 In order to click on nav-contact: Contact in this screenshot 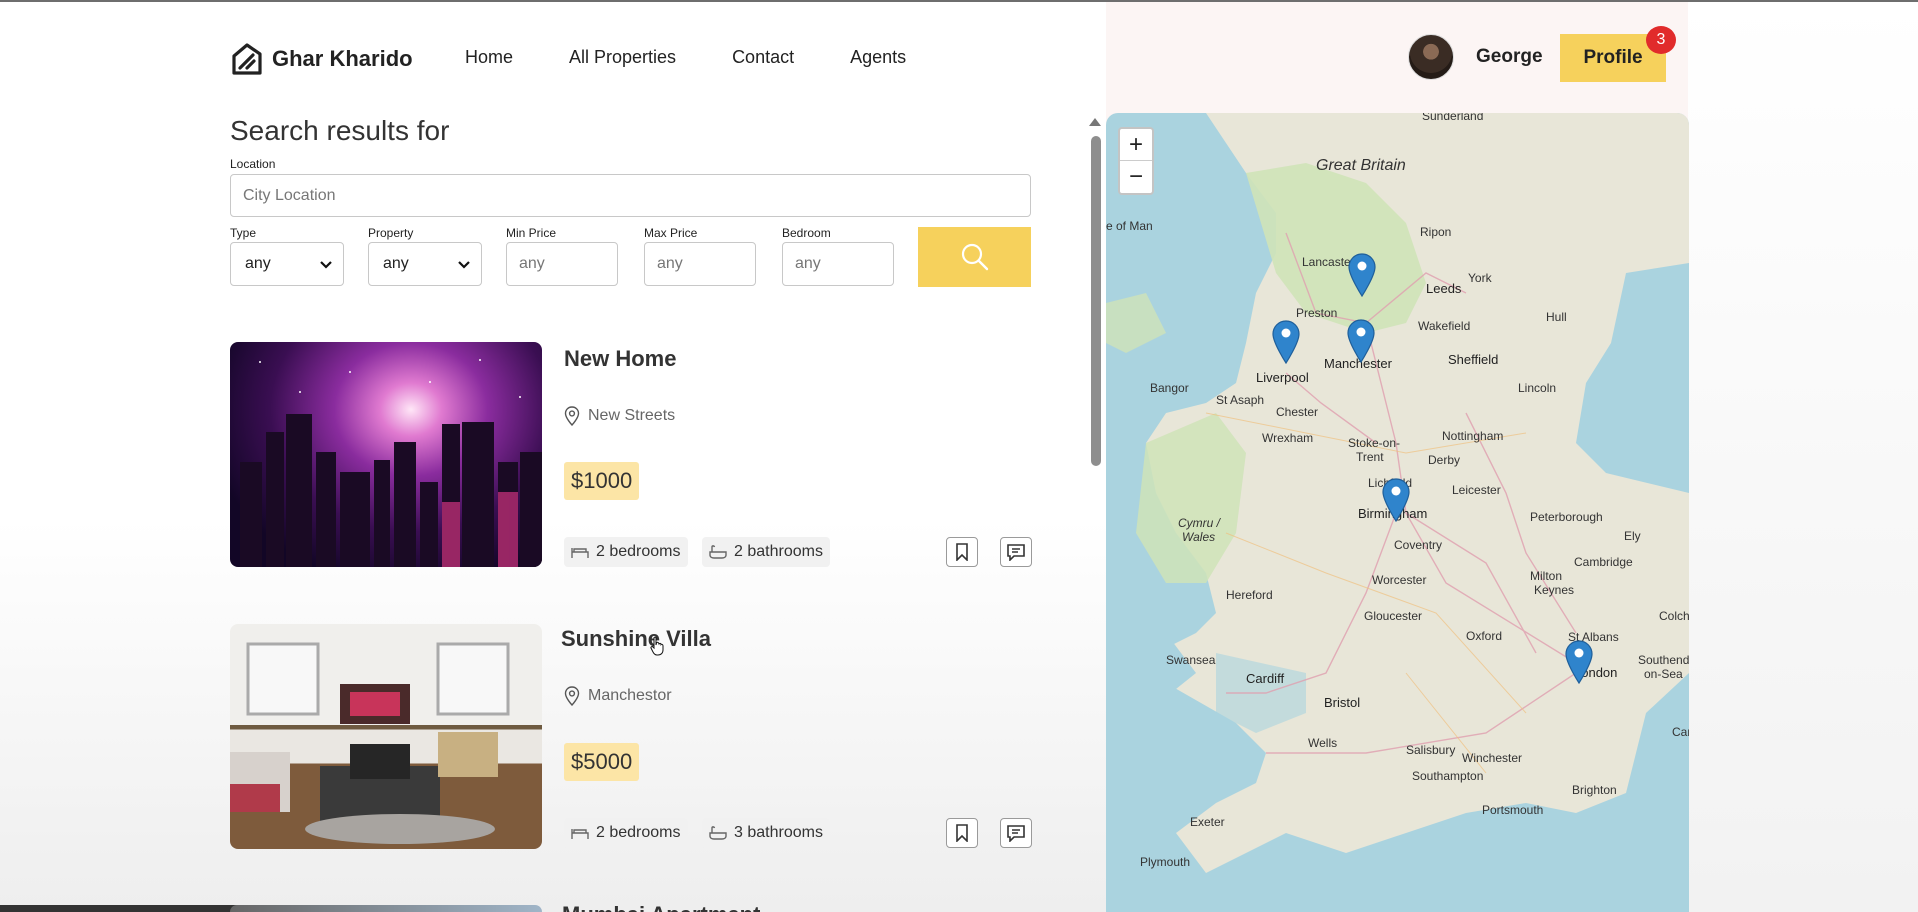, I will do `click(763, 57)`.